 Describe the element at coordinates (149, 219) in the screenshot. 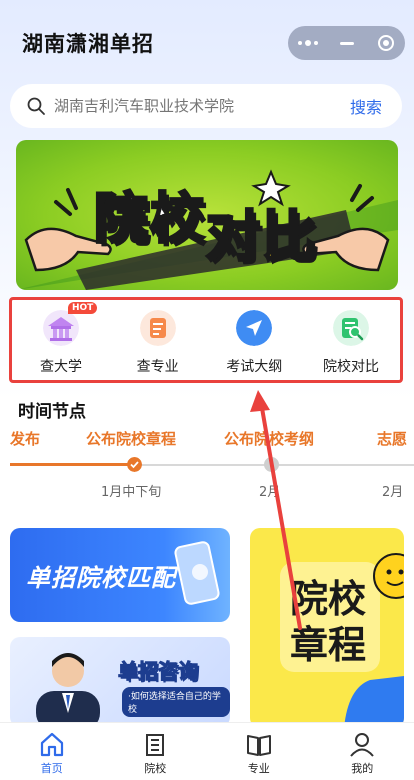

I see `banner-title-part1: 院校` at that location.